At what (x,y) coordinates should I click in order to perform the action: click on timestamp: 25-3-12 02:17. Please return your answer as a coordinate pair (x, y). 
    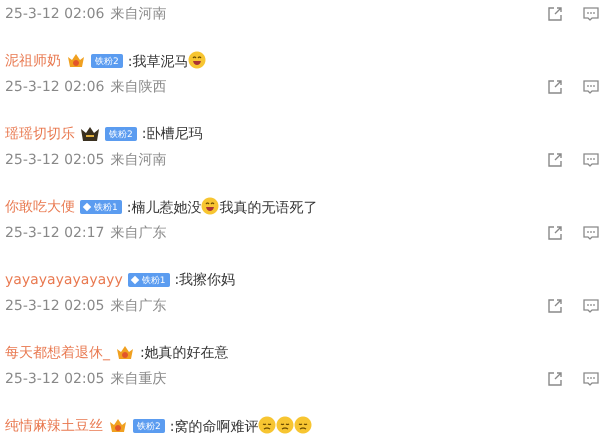
    Looking at the image, I should click on (54, 233).